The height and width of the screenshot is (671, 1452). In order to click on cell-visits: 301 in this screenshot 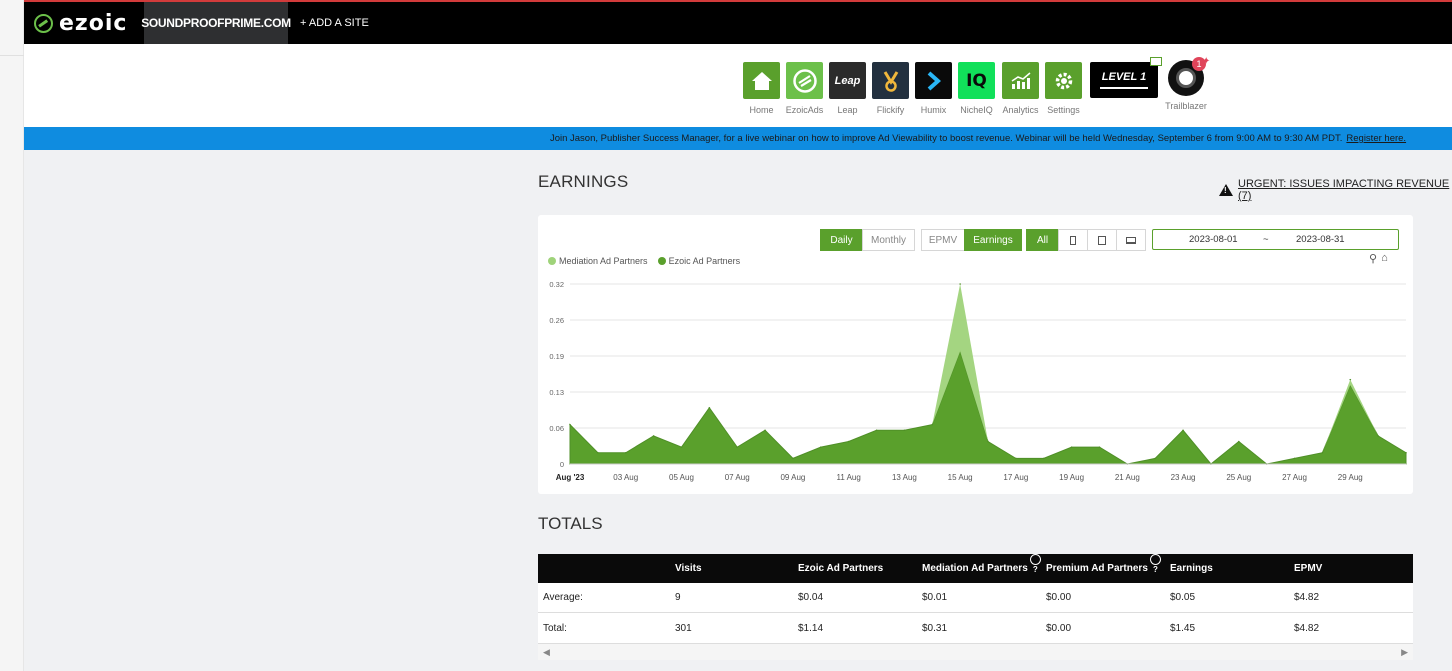, I will do `click(683, 628)`.